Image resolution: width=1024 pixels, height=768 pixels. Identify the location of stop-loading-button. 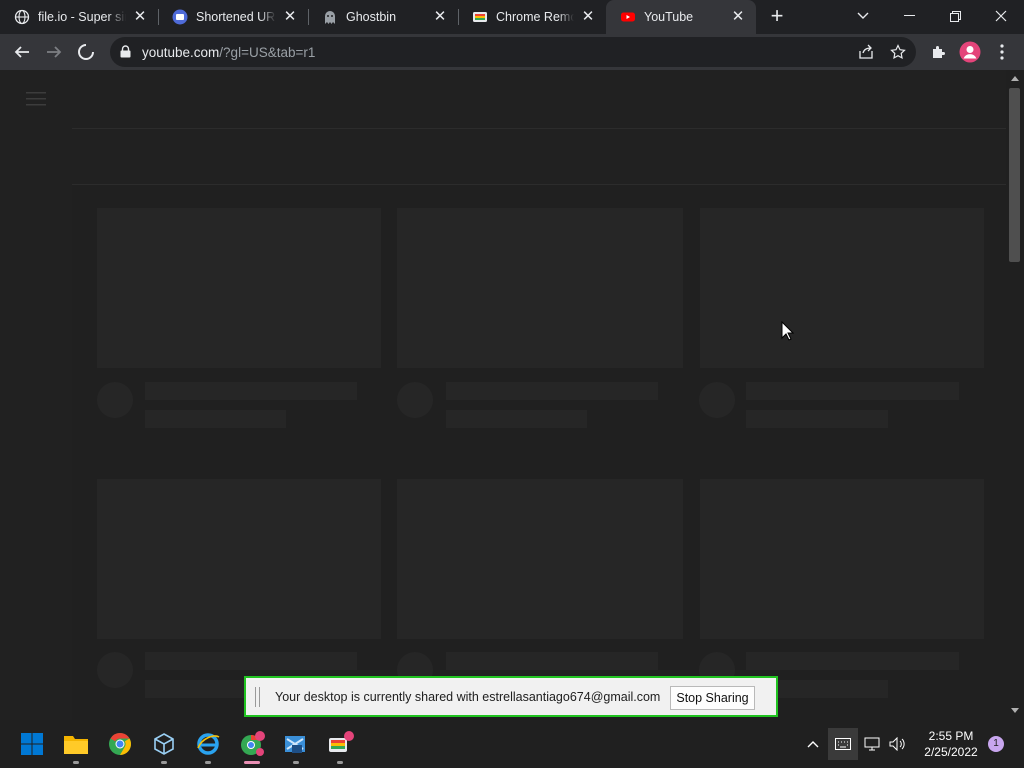
(86, 52).